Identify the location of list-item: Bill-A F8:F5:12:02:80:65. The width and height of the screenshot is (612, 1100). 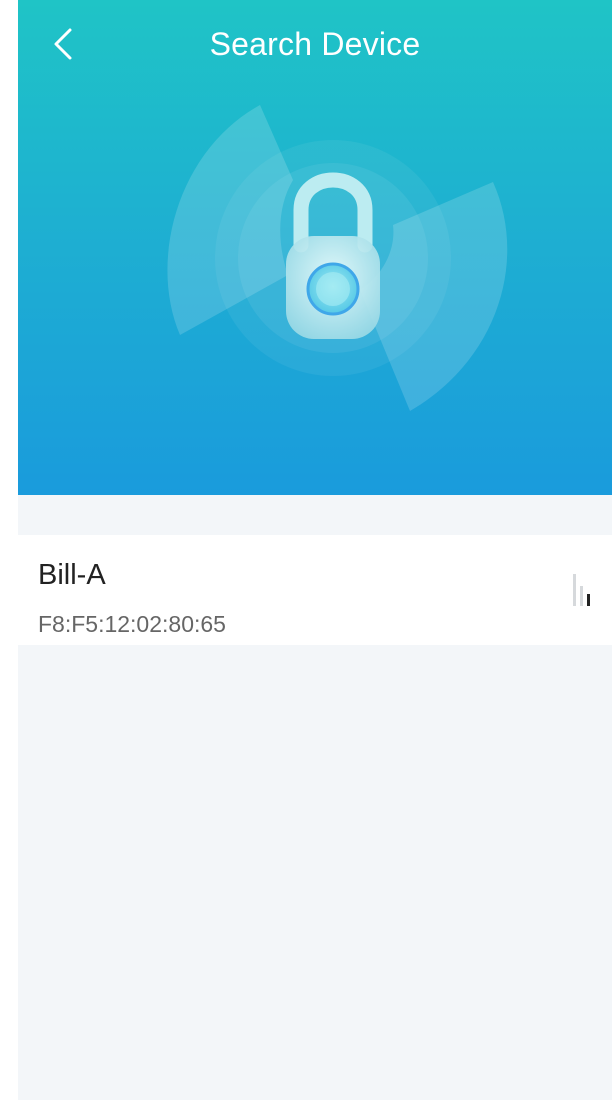
(315, 590).